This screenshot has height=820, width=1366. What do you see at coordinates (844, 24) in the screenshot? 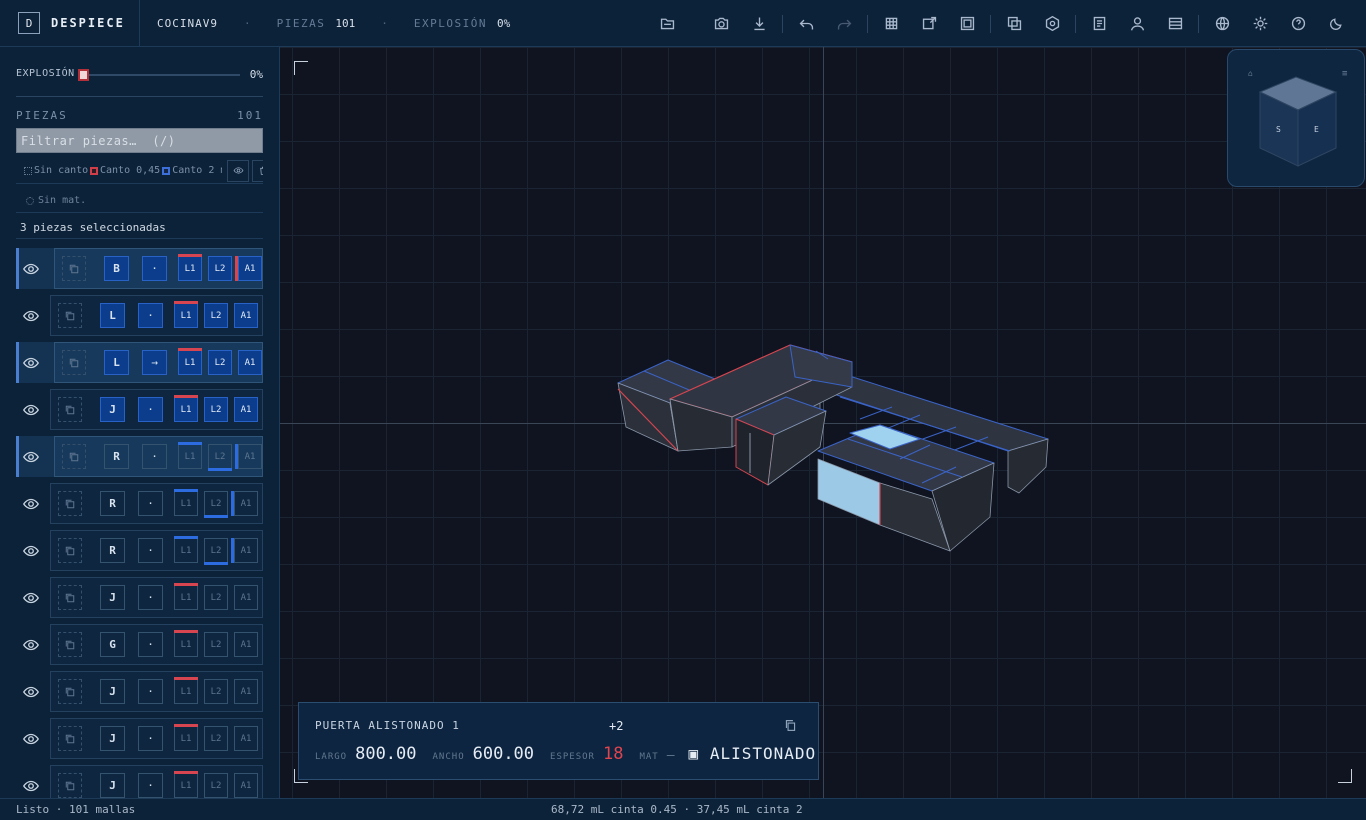
I see `redo-button` at bounding box center [844, 24].